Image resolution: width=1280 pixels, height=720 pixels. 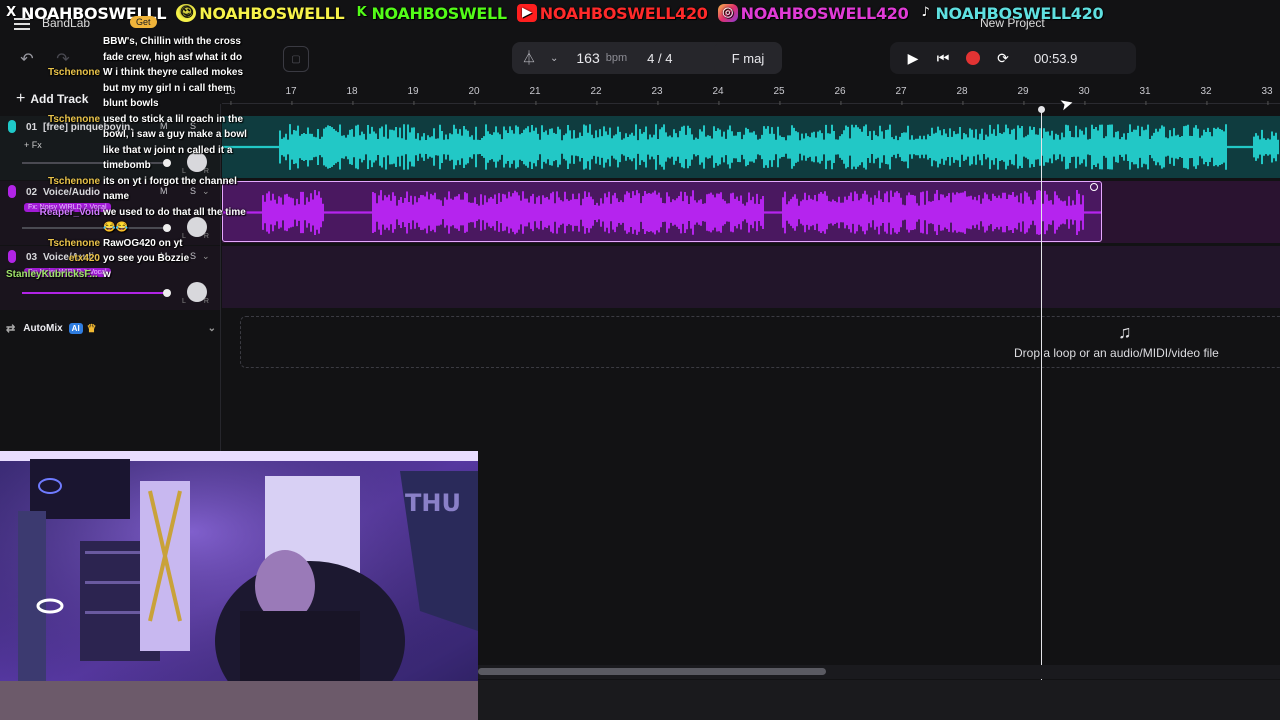 What do you see at coordinates (925, 12) in the screenshot?
I see `tiktok-note-icon: ♪` at bounding box center [925, 12].